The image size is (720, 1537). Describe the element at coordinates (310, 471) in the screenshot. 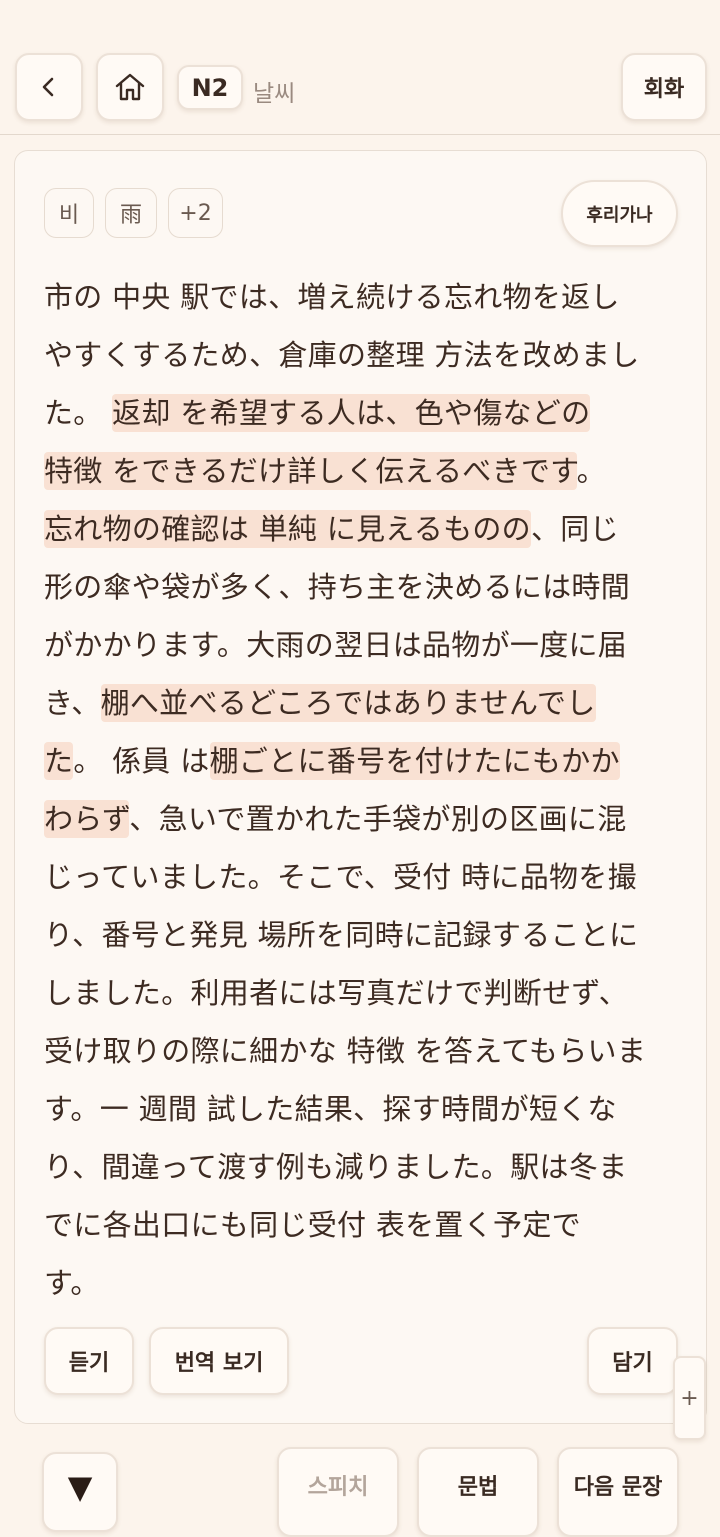

I see `highlighted-segment: 特徴 をできるだけ詳しく伝えるべきです` at that location.